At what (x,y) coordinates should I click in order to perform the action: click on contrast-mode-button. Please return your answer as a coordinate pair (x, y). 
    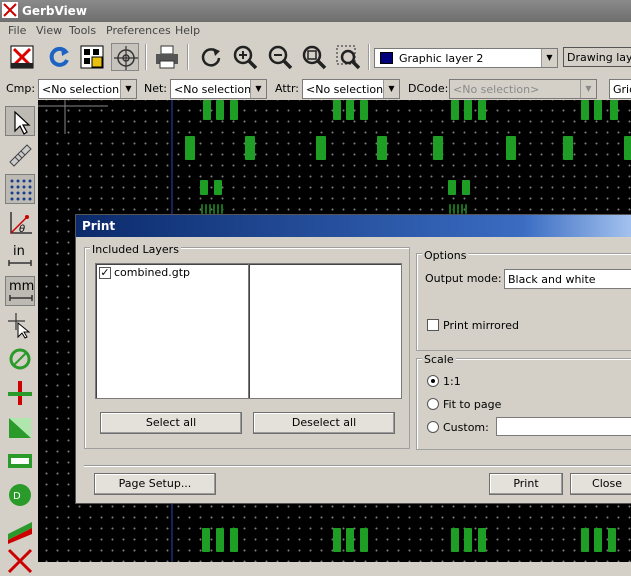
    Looking at the image, I should click on (20, 561).